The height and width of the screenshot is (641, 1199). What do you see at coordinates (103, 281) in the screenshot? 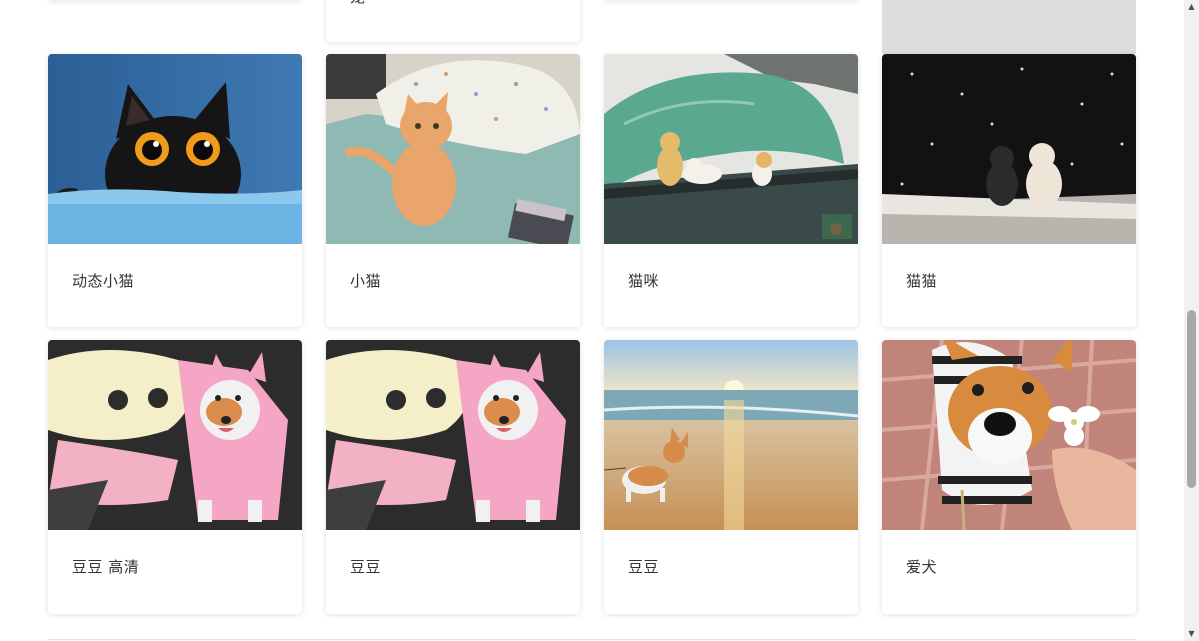
I see `gallery-card-title: 动态小猫` at bounding box center [103, 281].